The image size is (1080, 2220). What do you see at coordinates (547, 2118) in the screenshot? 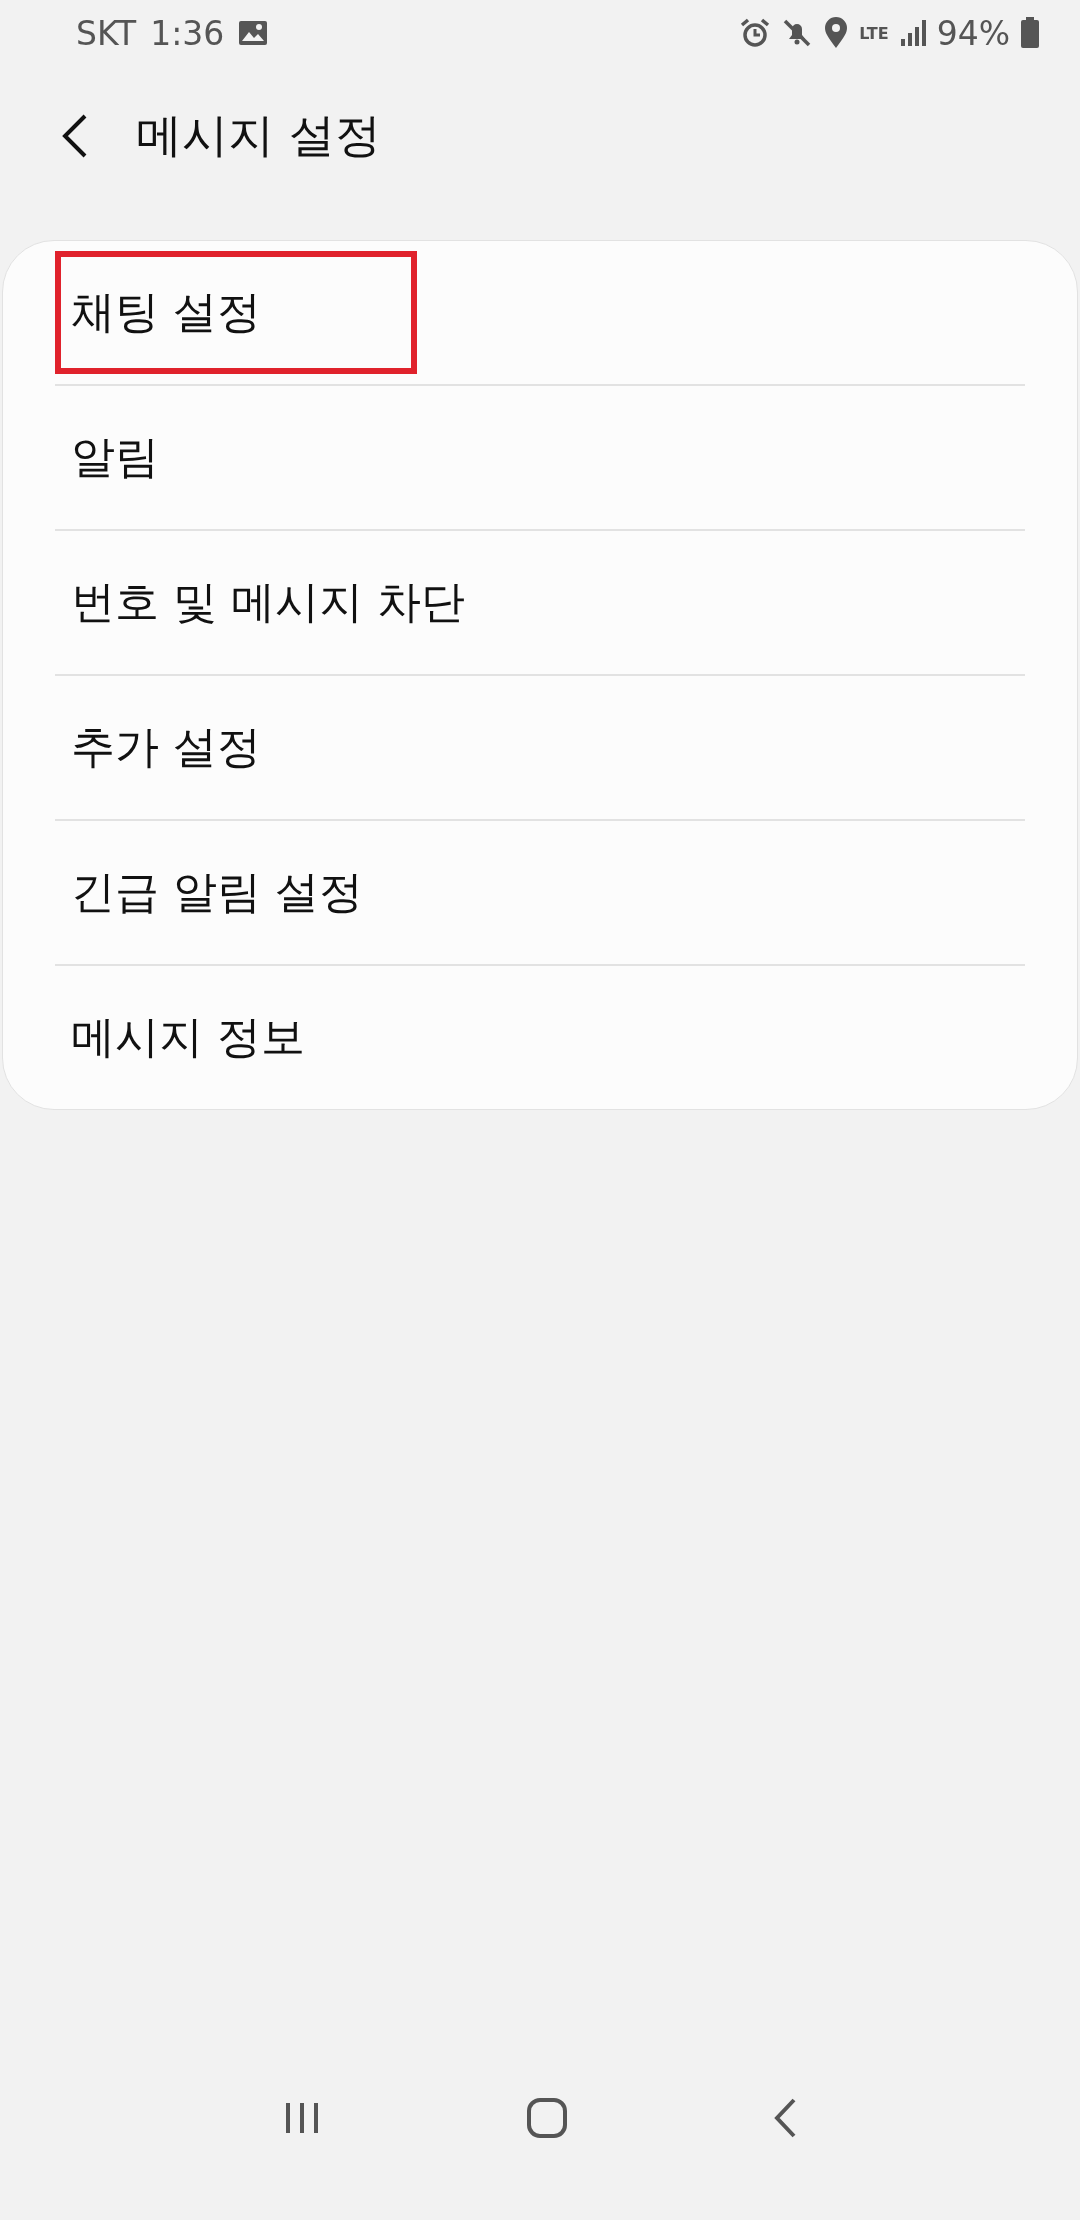
I see `home-icon` at bounding box center [547, 2118].